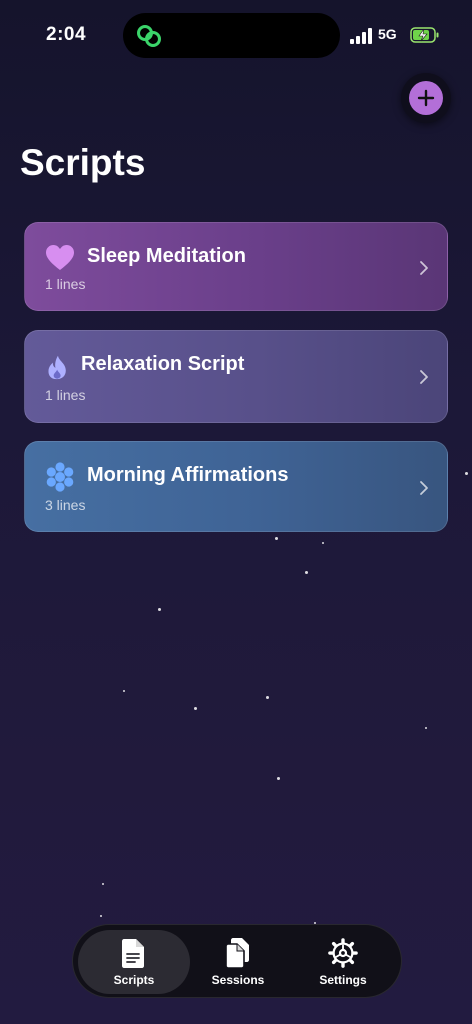 The image size is (472, 1024). What do you see at coordinates (188, 475) in the screenshot?
I see `script-title: Morning Affirmations` at bounding box center [188, 475].